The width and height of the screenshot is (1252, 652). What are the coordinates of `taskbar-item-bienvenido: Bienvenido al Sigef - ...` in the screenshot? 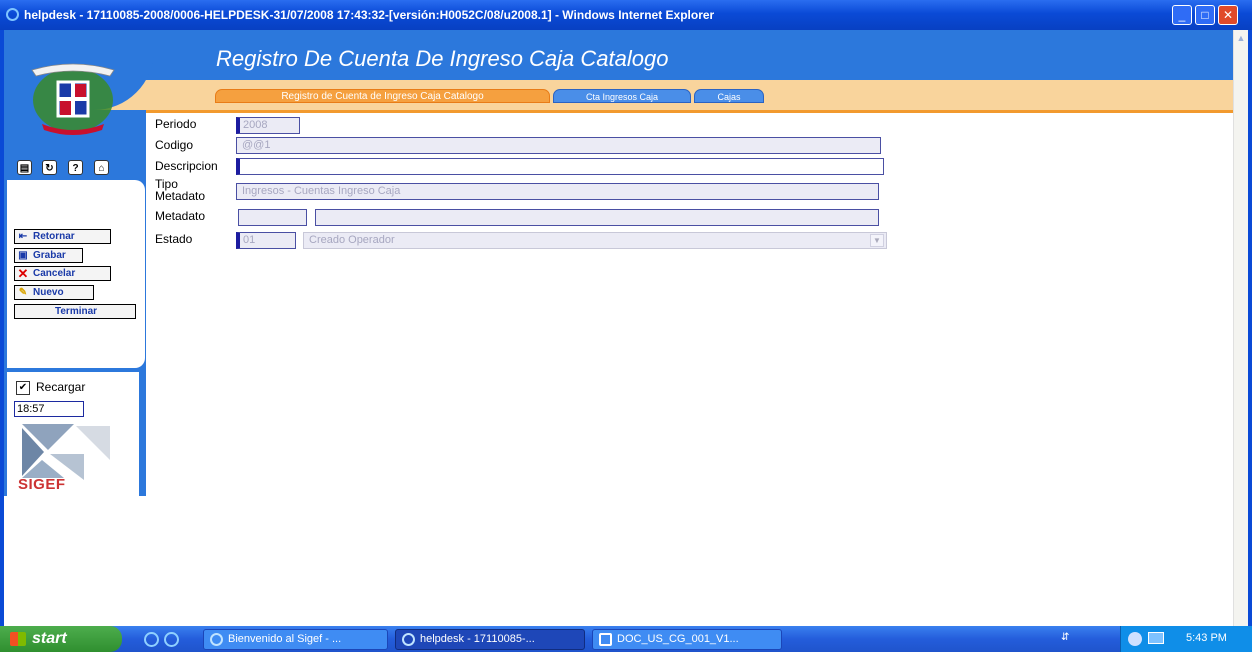 It's located at (295, 639).